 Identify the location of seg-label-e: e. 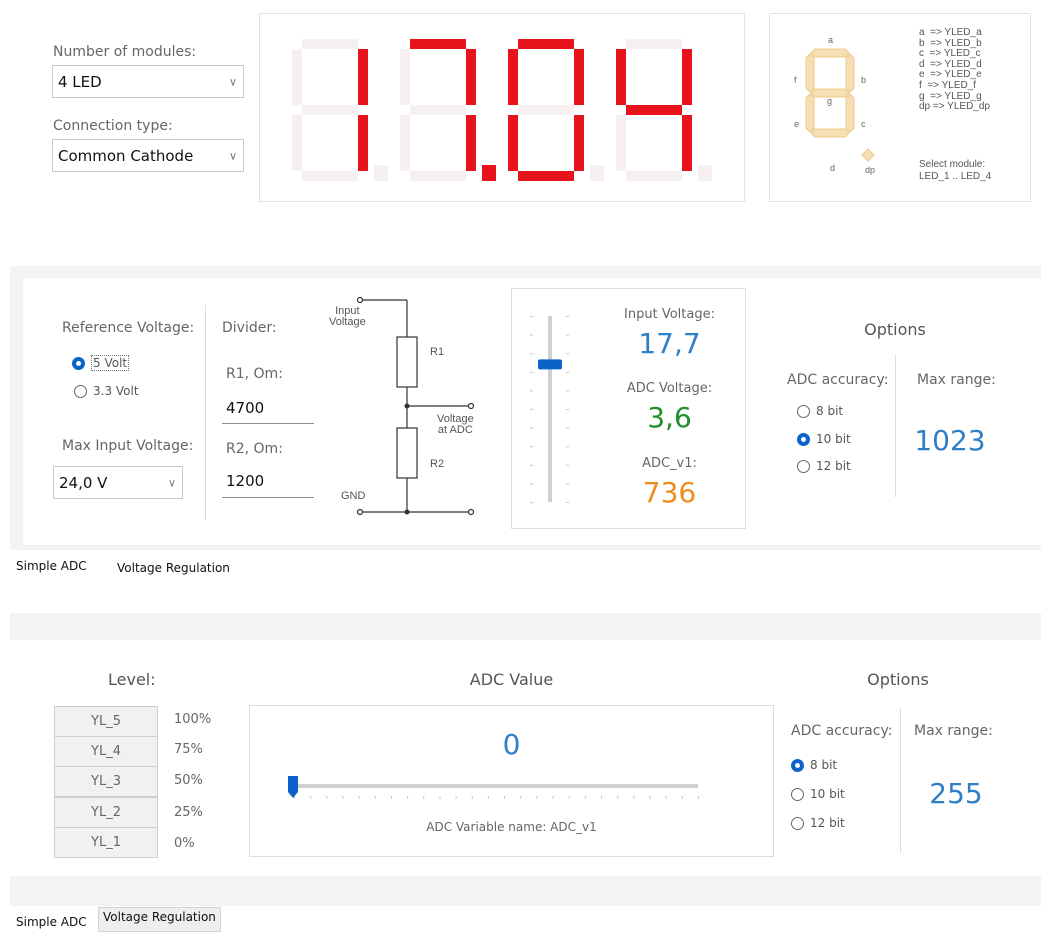
(796, 124).